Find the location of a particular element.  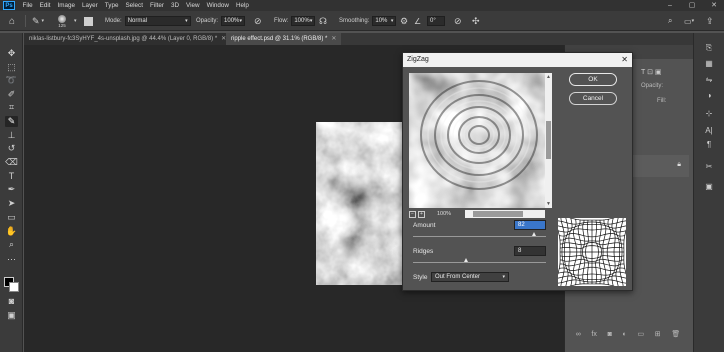

zoom-out-icon: − is located at coordinates (412, 214).